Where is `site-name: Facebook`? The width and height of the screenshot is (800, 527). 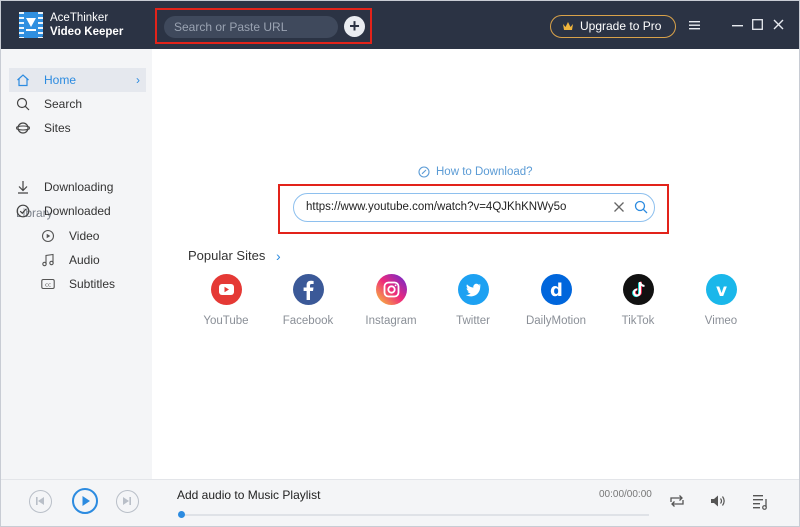 site-name: Facebook is located at coordinates (308, 321).